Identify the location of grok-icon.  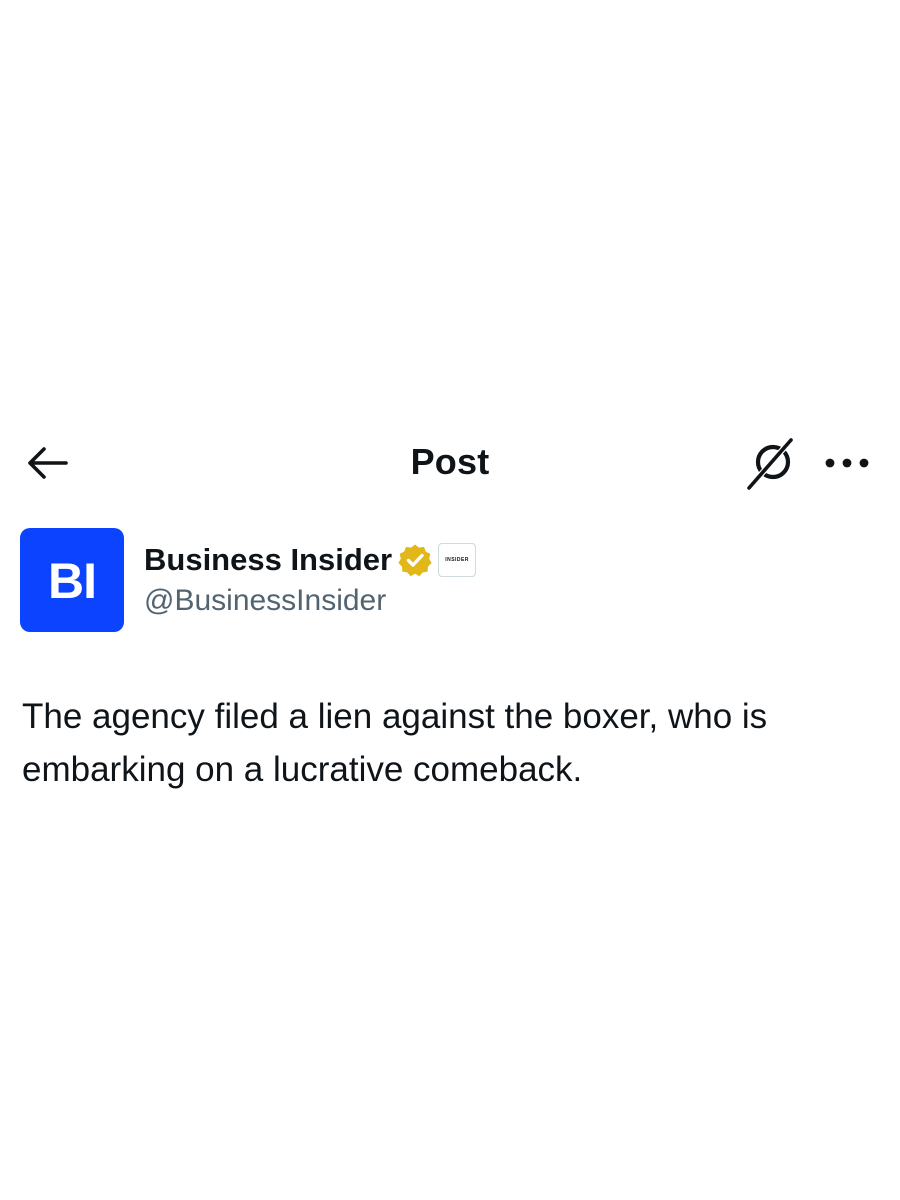
(770, 464).